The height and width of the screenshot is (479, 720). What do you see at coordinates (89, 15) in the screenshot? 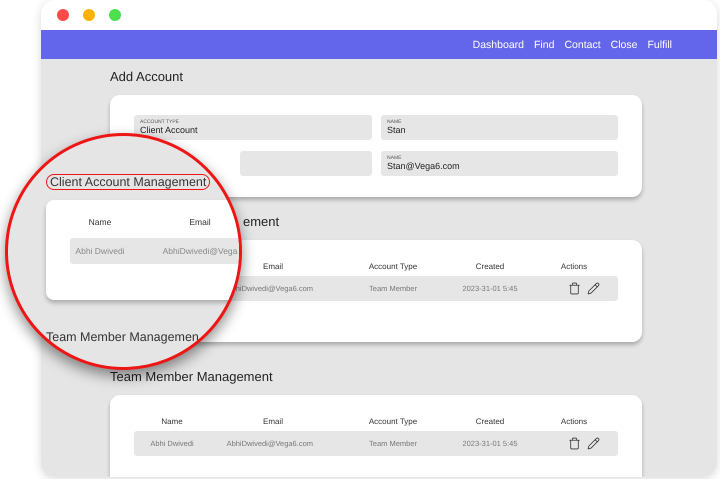
I see `minimize-dot-icon` at bounding box center [89, 15].